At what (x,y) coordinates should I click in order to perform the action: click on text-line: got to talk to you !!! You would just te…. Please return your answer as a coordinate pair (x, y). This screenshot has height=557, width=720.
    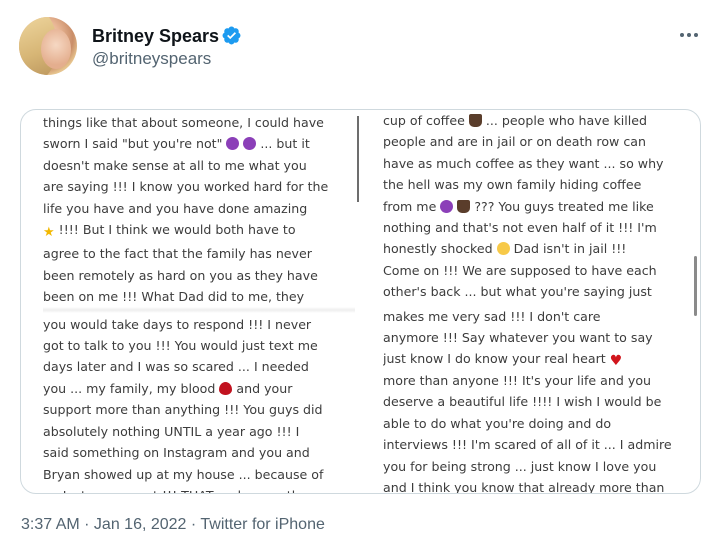
    Looking at the image, I should click on (180, 346).